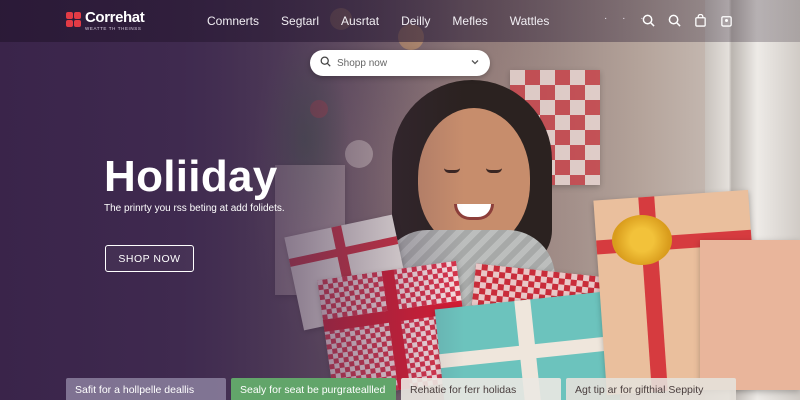 This screenshot has height=400, width=800. What do you see at coordinates (481, 389) in the screenshot?
I see `promo-card: Rehatie for ferr holidas` at bounding box center [481, 389].